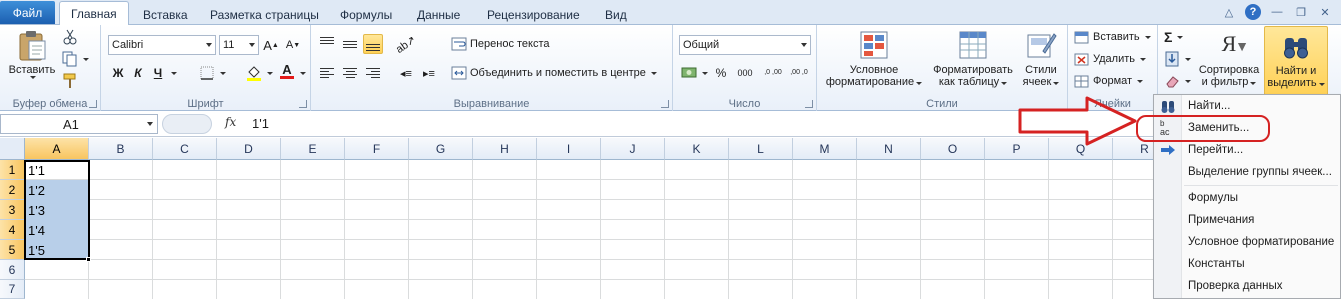  What do you see at coordinates (230, 122) in the screenshot?
I see `insert-function-icon: fx` at bounding box center [230, 122].